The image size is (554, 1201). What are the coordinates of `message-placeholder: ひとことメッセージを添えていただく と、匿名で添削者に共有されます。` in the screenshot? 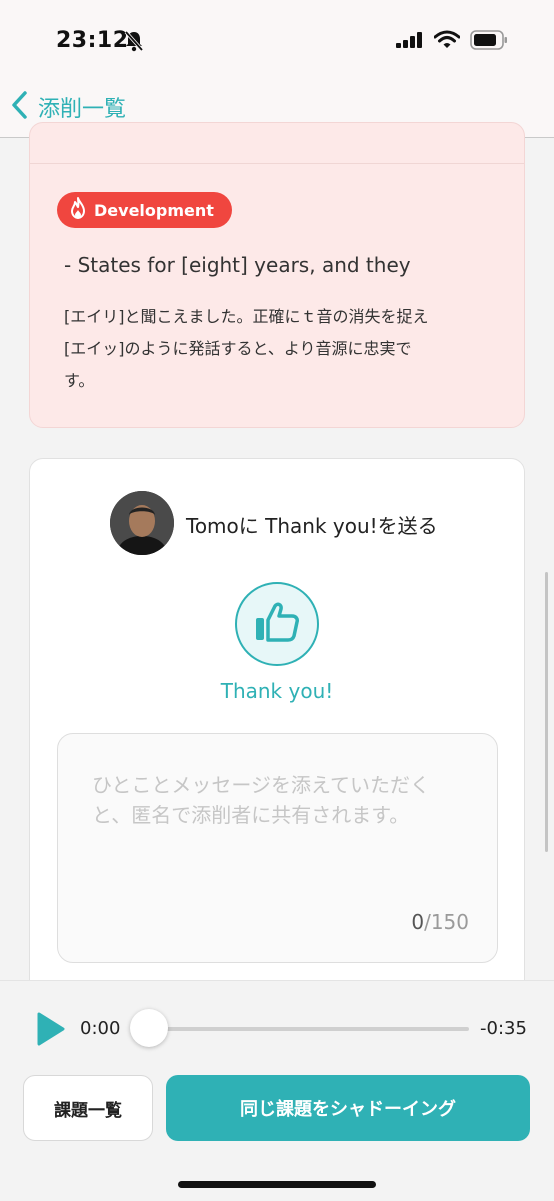 It's located at (282, 800).